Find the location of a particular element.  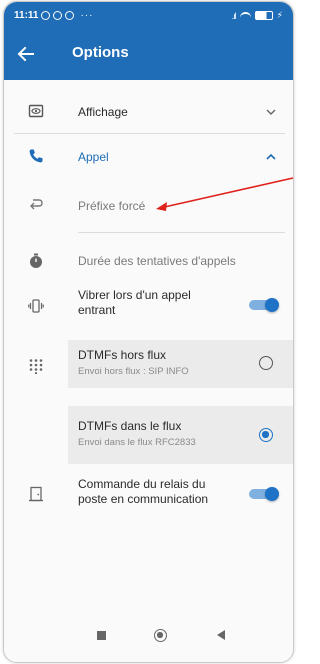

item-sublabel: Envoi hors flux : SIP INFO is located at coordinates (133, 371).